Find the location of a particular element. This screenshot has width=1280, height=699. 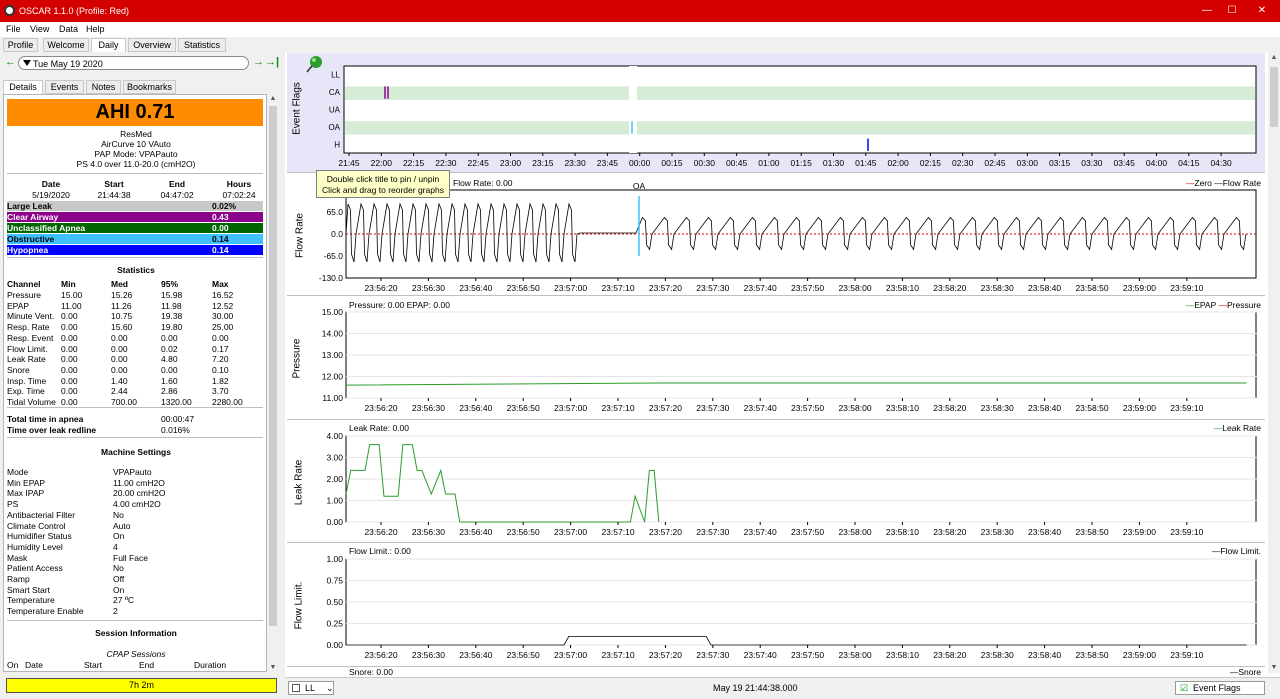

setting-value: On is located at coordinates (119, 536).